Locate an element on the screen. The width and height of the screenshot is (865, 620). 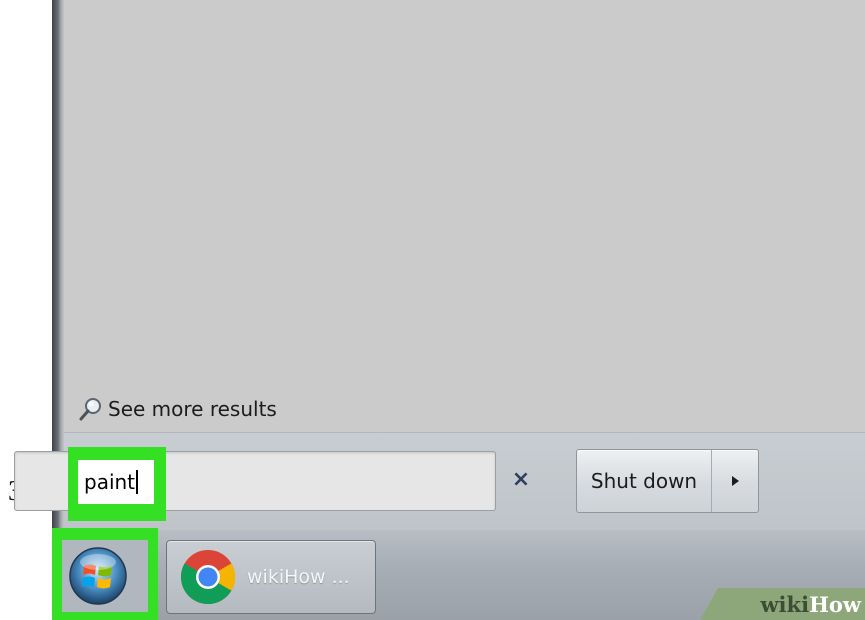
chrome-icon is located at coordinates (208, 577).